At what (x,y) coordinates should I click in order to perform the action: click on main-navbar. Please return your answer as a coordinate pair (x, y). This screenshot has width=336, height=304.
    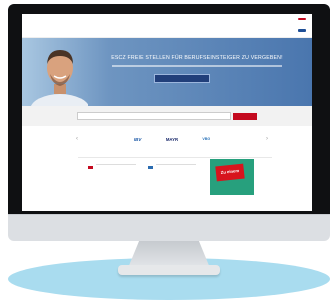
    Looking at the image, I should click on (167, 30).